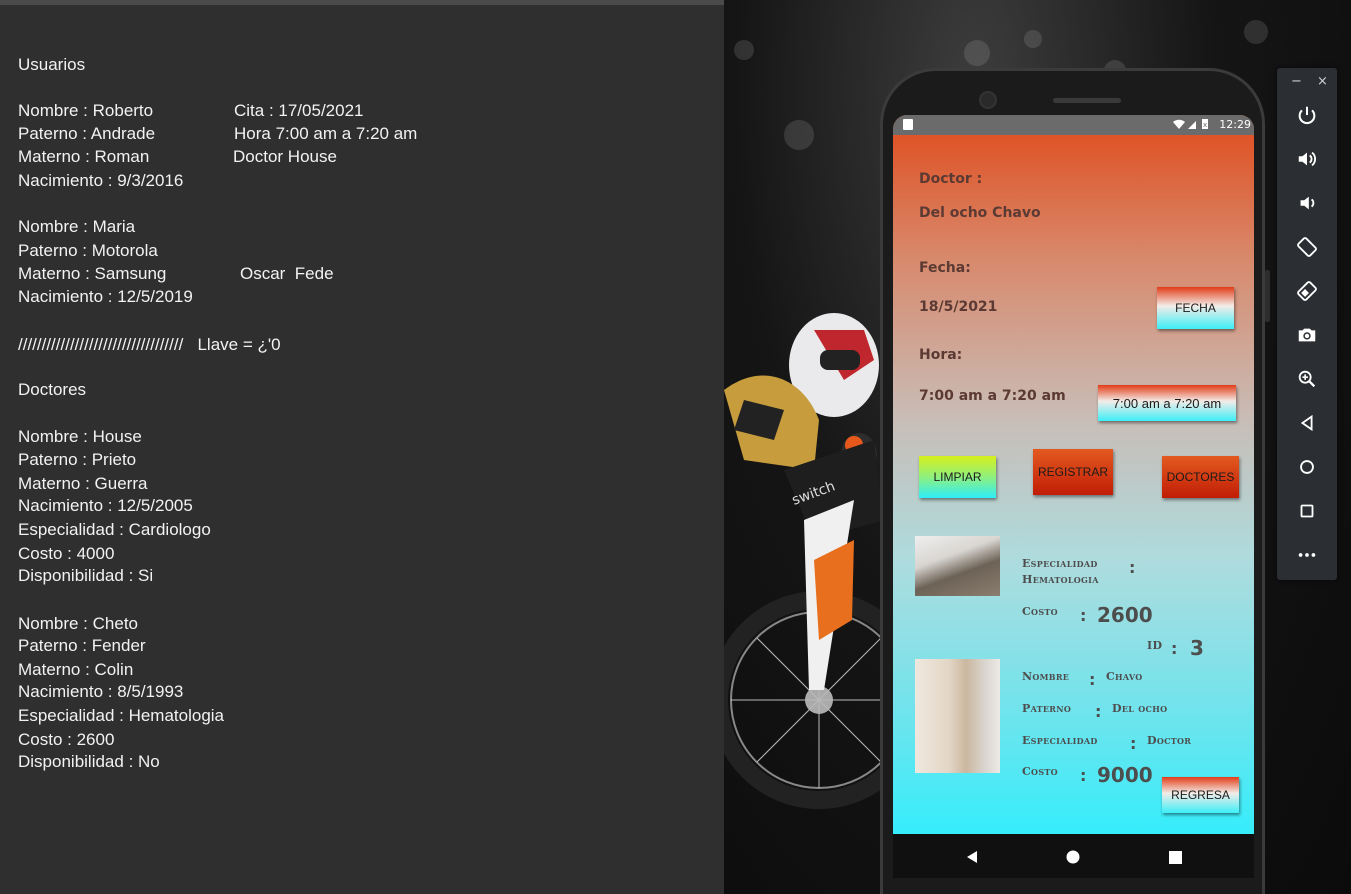 The image size is (1351, 894). What do you see at coordinates (84, 156) in the screenshot?
I see `user-1-materno: Materno : Roman` at bounding box center [84, 156].